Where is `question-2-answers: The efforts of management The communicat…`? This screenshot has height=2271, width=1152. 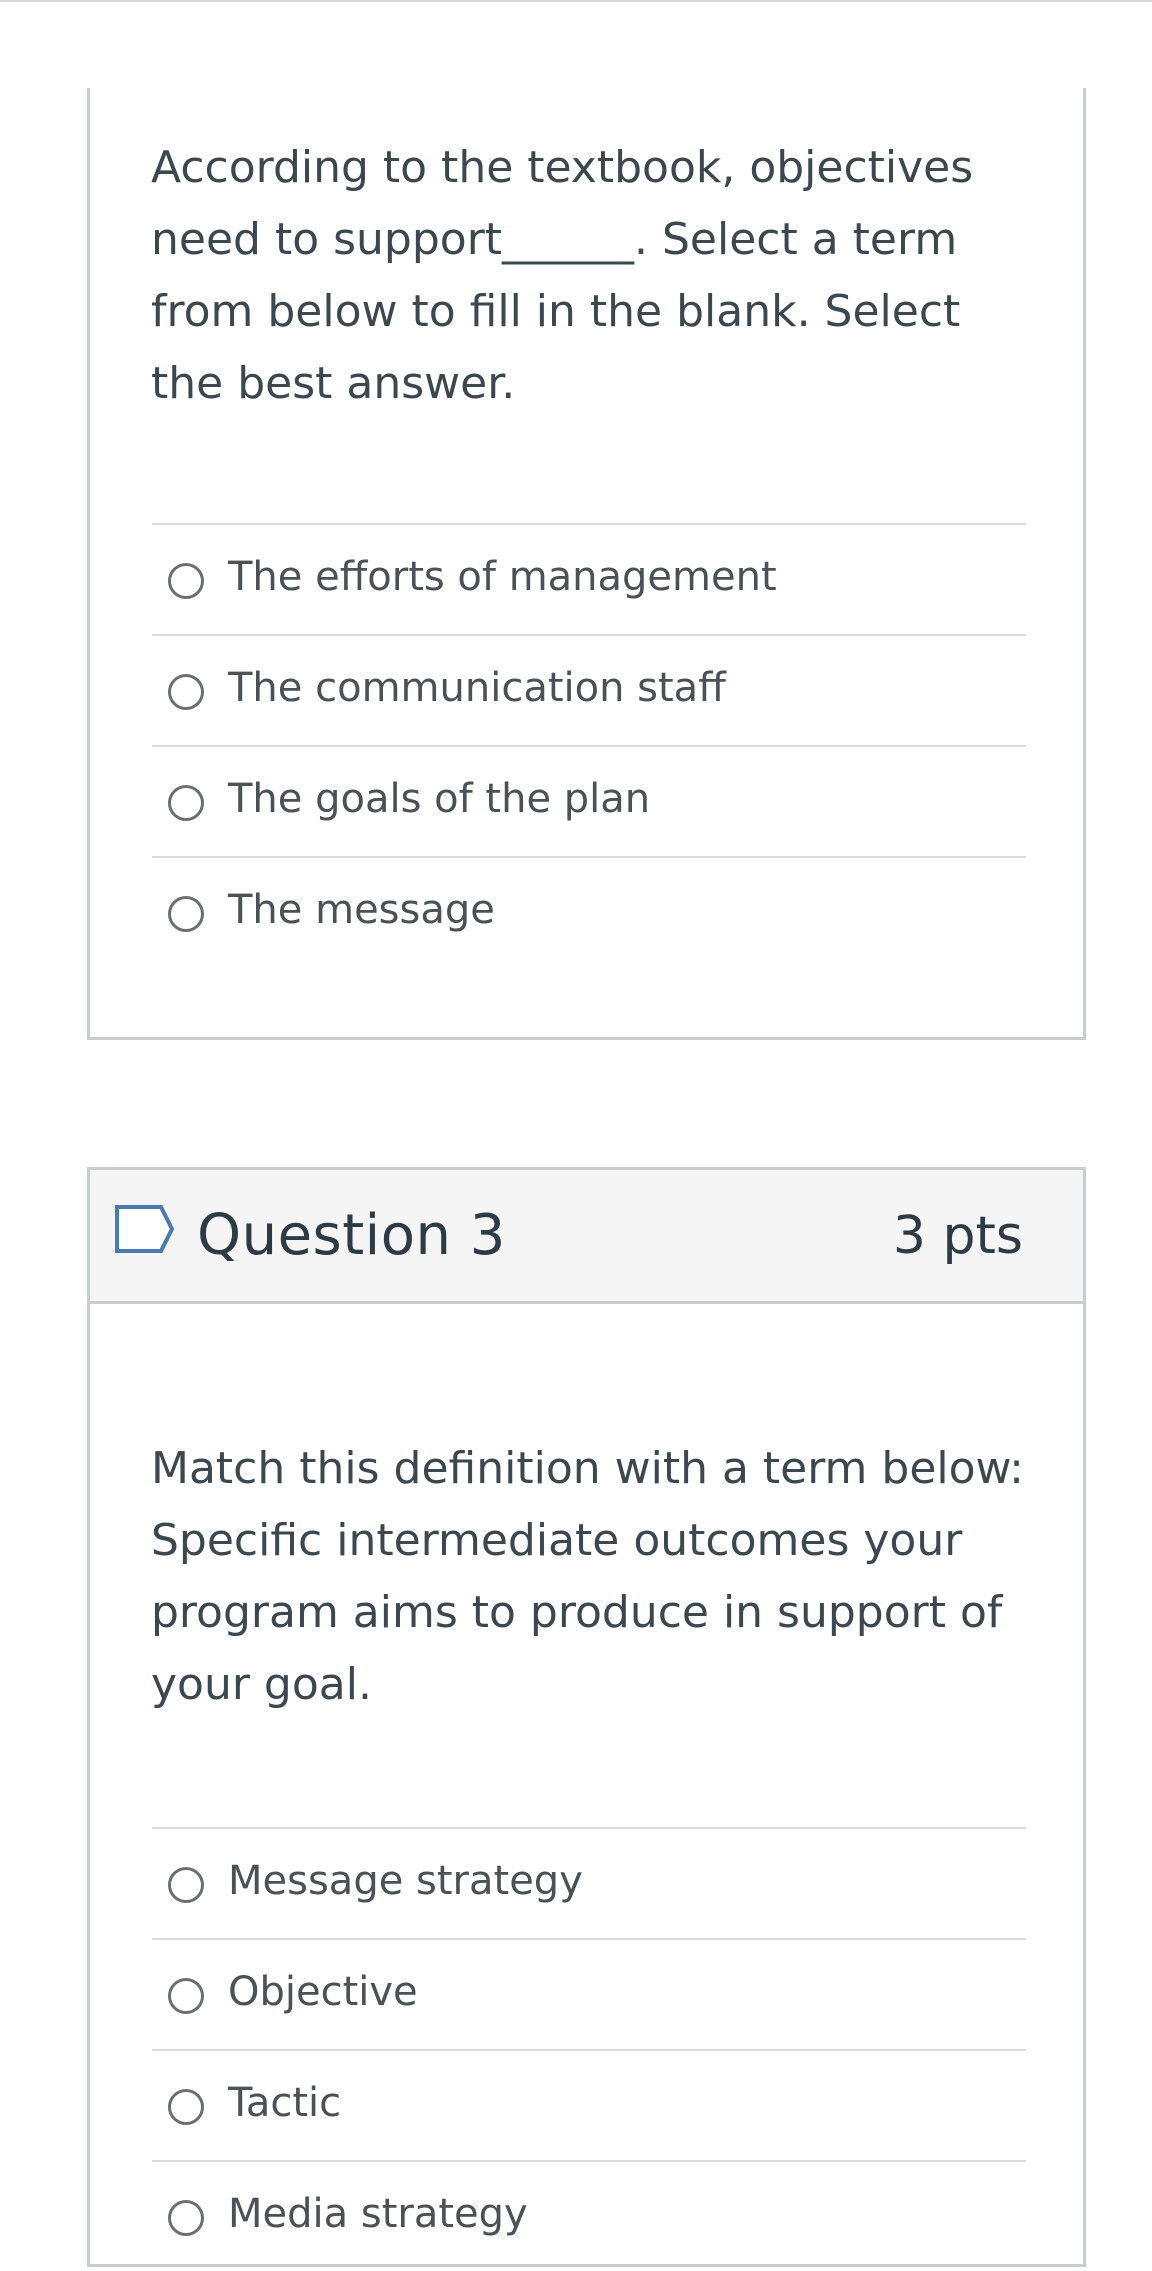 question-2-answers: The efforts of management The communicat… is located at coordinates (589, 745).